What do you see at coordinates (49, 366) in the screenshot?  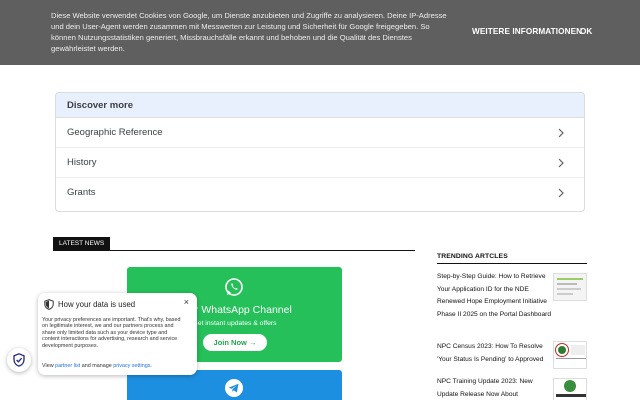 I see `footer-text: View` at bounding box center [49, 366].